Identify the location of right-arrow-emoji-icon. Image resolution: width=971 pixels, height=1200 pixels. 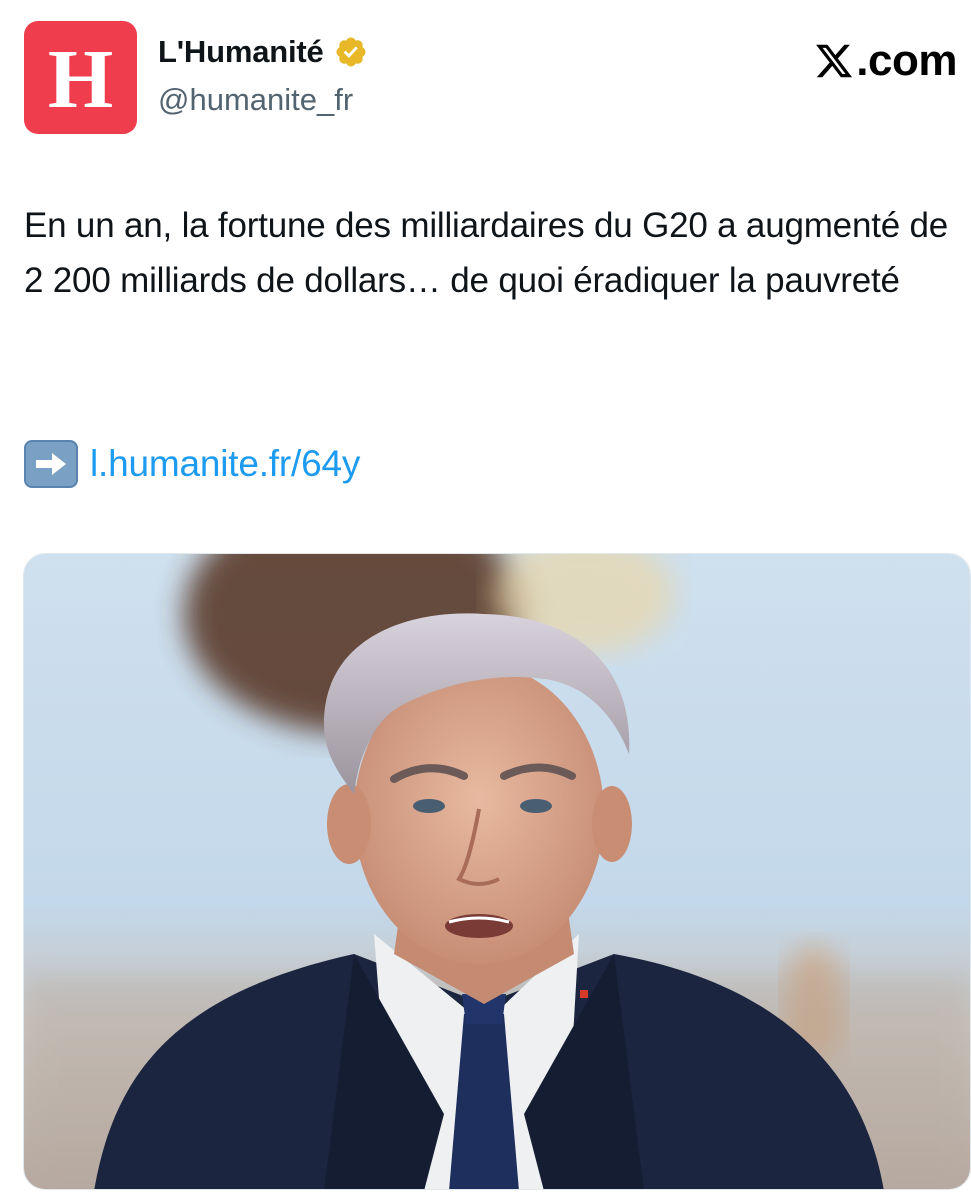
(51, 464).